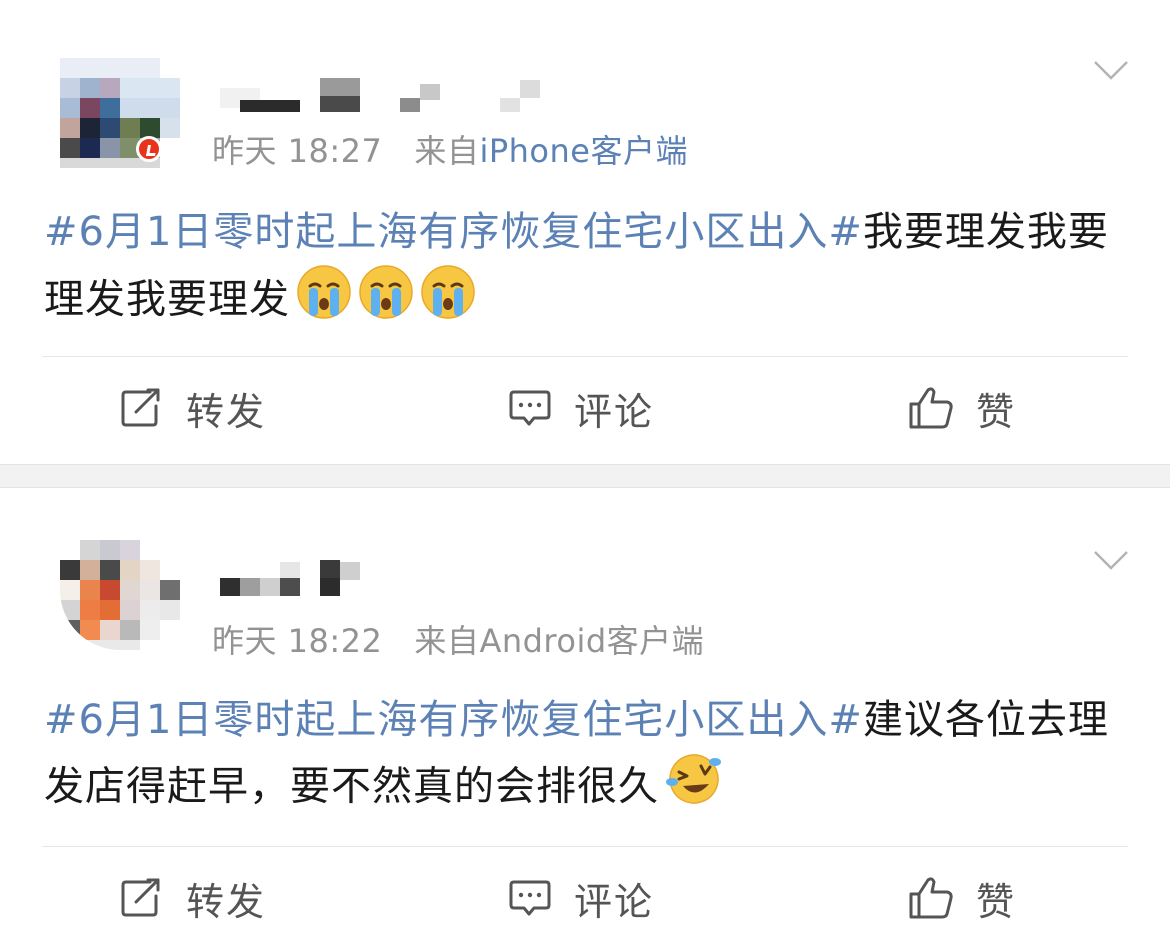  Describe the element at coordinates (585, 476) in the screenshot. I see `feed-separator` at that location.